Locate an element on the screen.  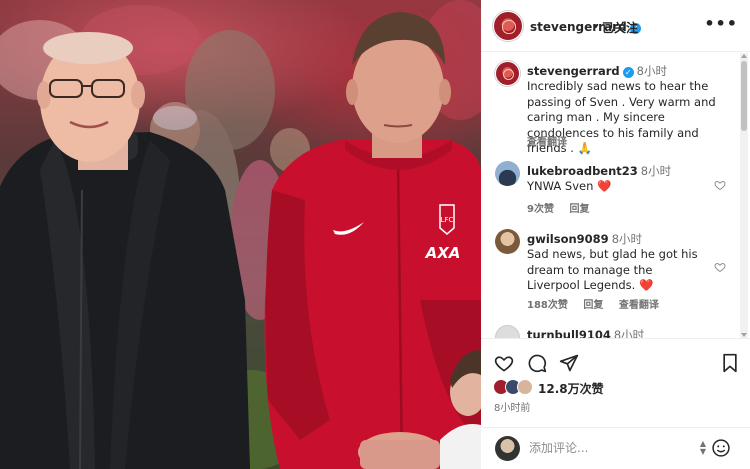
scroll-up-arrow-icon is located at coordinates (744, 56).